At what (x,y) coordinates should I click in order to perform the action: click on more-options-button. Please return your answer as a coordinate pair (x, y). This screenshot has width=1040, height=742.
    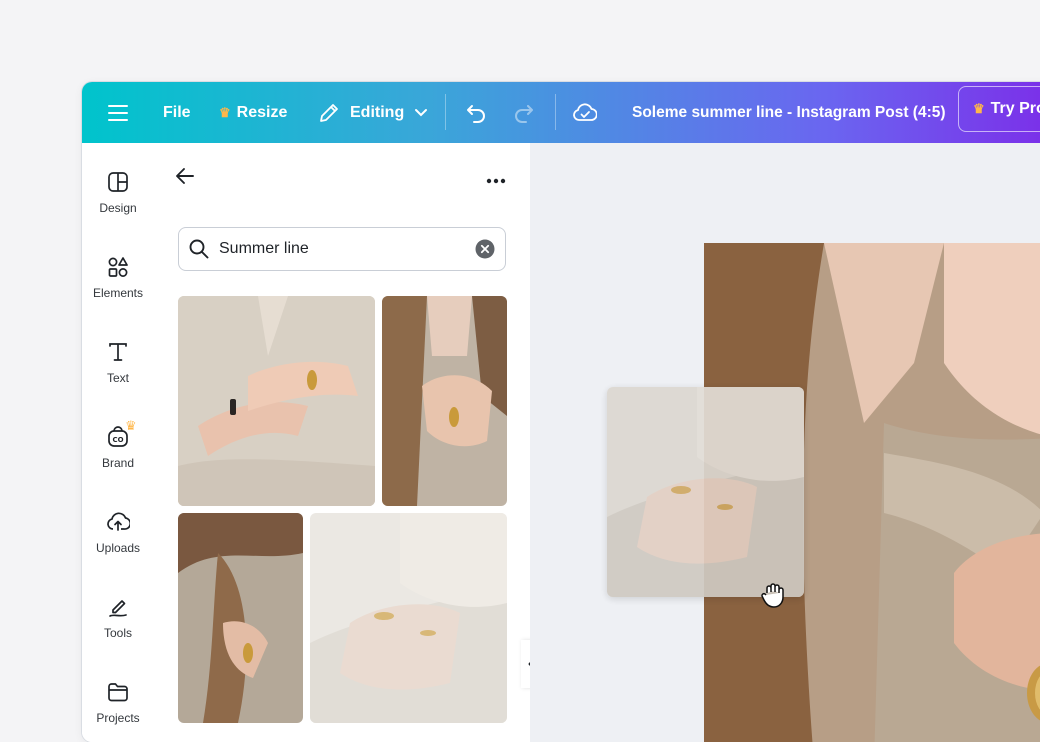
    Looking at the image, I should click on (496, 180).